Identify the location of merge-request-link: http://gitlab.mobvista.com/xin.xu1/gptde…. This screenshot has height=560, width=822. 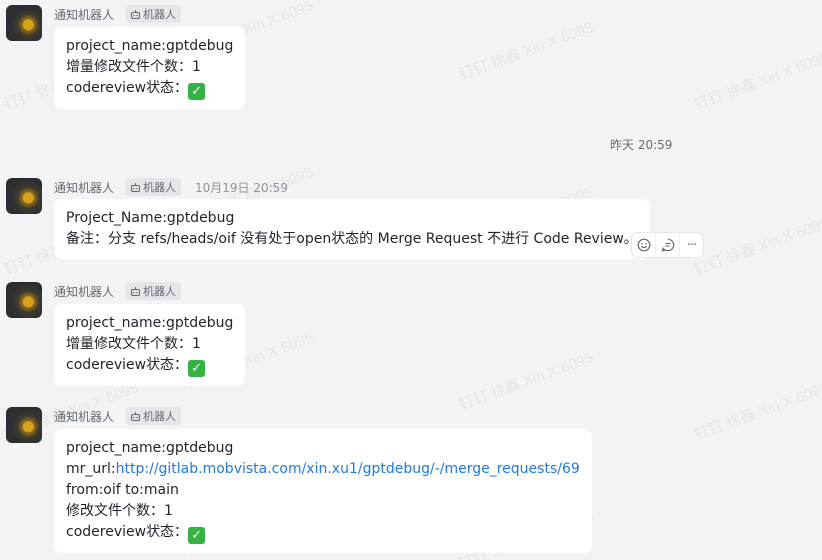
(348, 469).